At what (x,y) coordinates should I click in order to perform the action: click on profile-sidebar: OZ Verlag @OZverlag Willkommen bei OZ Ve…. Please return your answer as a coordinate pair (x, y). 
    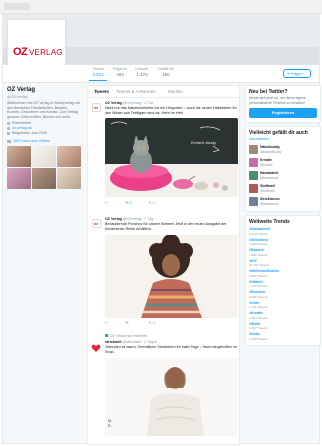
    Looking at the image, I should click on (44, 138).